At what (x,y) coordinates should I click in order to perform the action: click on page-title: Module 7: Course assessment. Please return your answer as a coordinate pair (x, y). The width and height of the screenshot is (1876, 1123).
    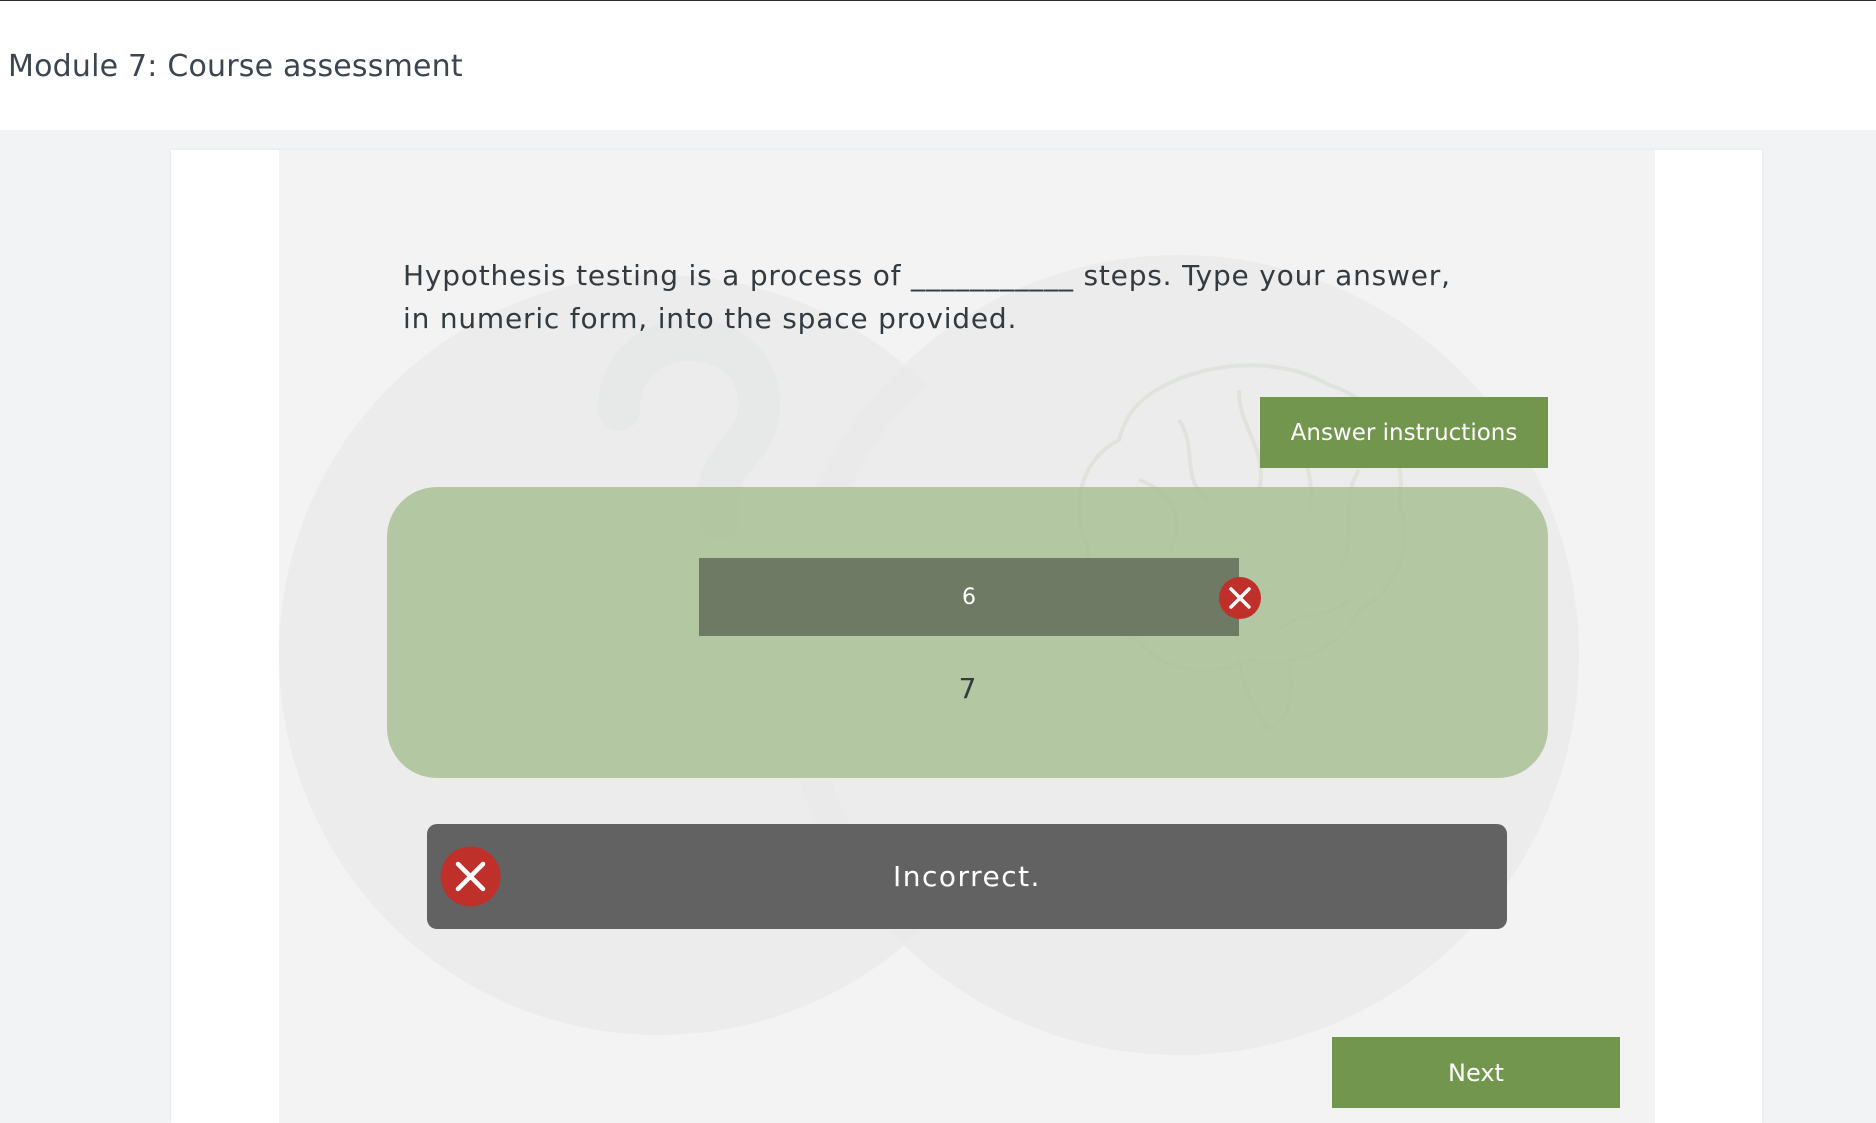
    Looking at the image, I should click on (235, 66).